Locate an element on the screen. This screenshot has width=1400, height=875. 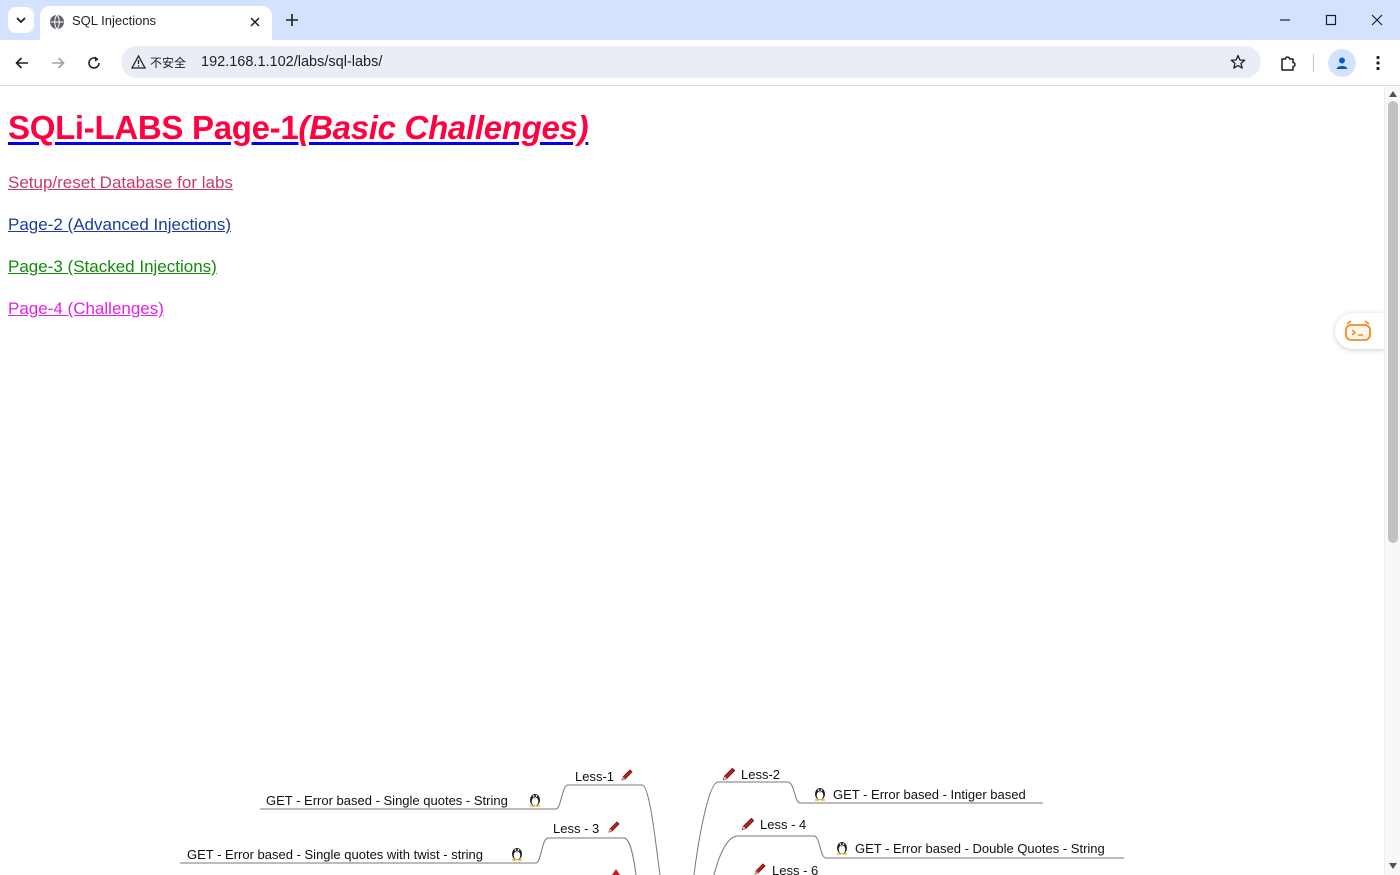
mindmap-node-less-1: Less-1 is located at coordinates (595, 776).